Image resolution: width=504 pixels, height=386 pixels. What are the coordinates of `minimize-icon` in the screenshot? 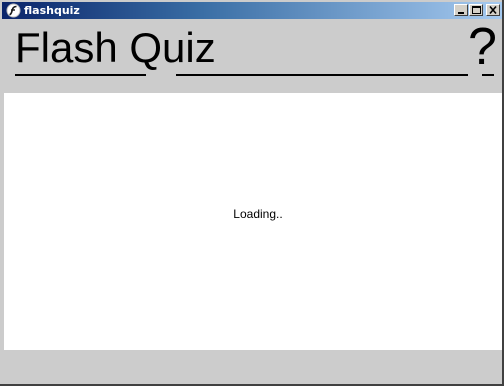 It's located at (461, 13).